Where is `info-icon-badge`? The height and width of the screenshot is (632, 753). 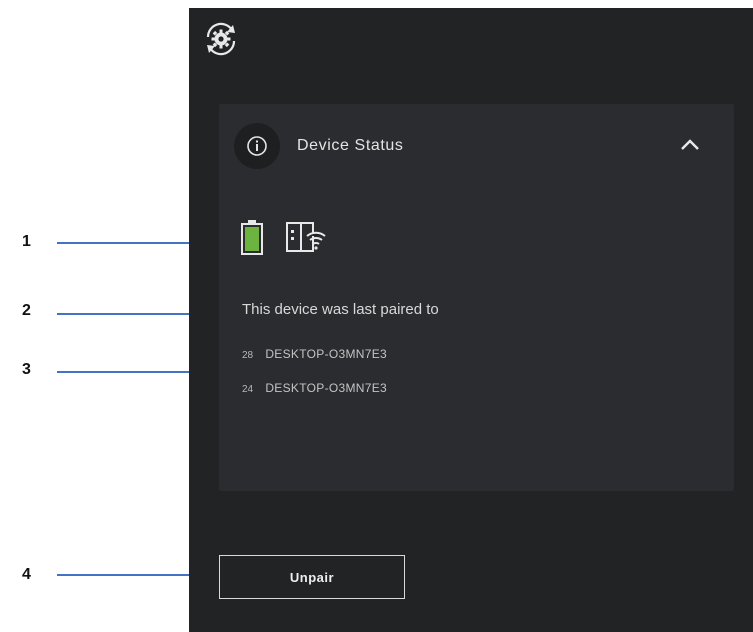
info-icon-badge is located at coordinates (257, 146).